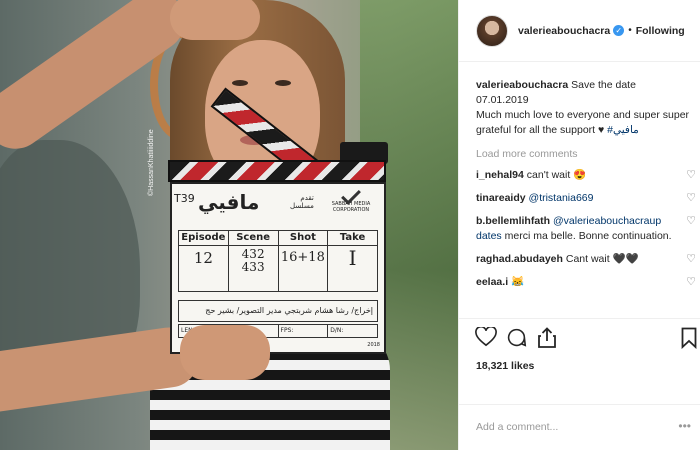 The image size is (700, 450). I want to click on following-button: Following, so click(660, 31).